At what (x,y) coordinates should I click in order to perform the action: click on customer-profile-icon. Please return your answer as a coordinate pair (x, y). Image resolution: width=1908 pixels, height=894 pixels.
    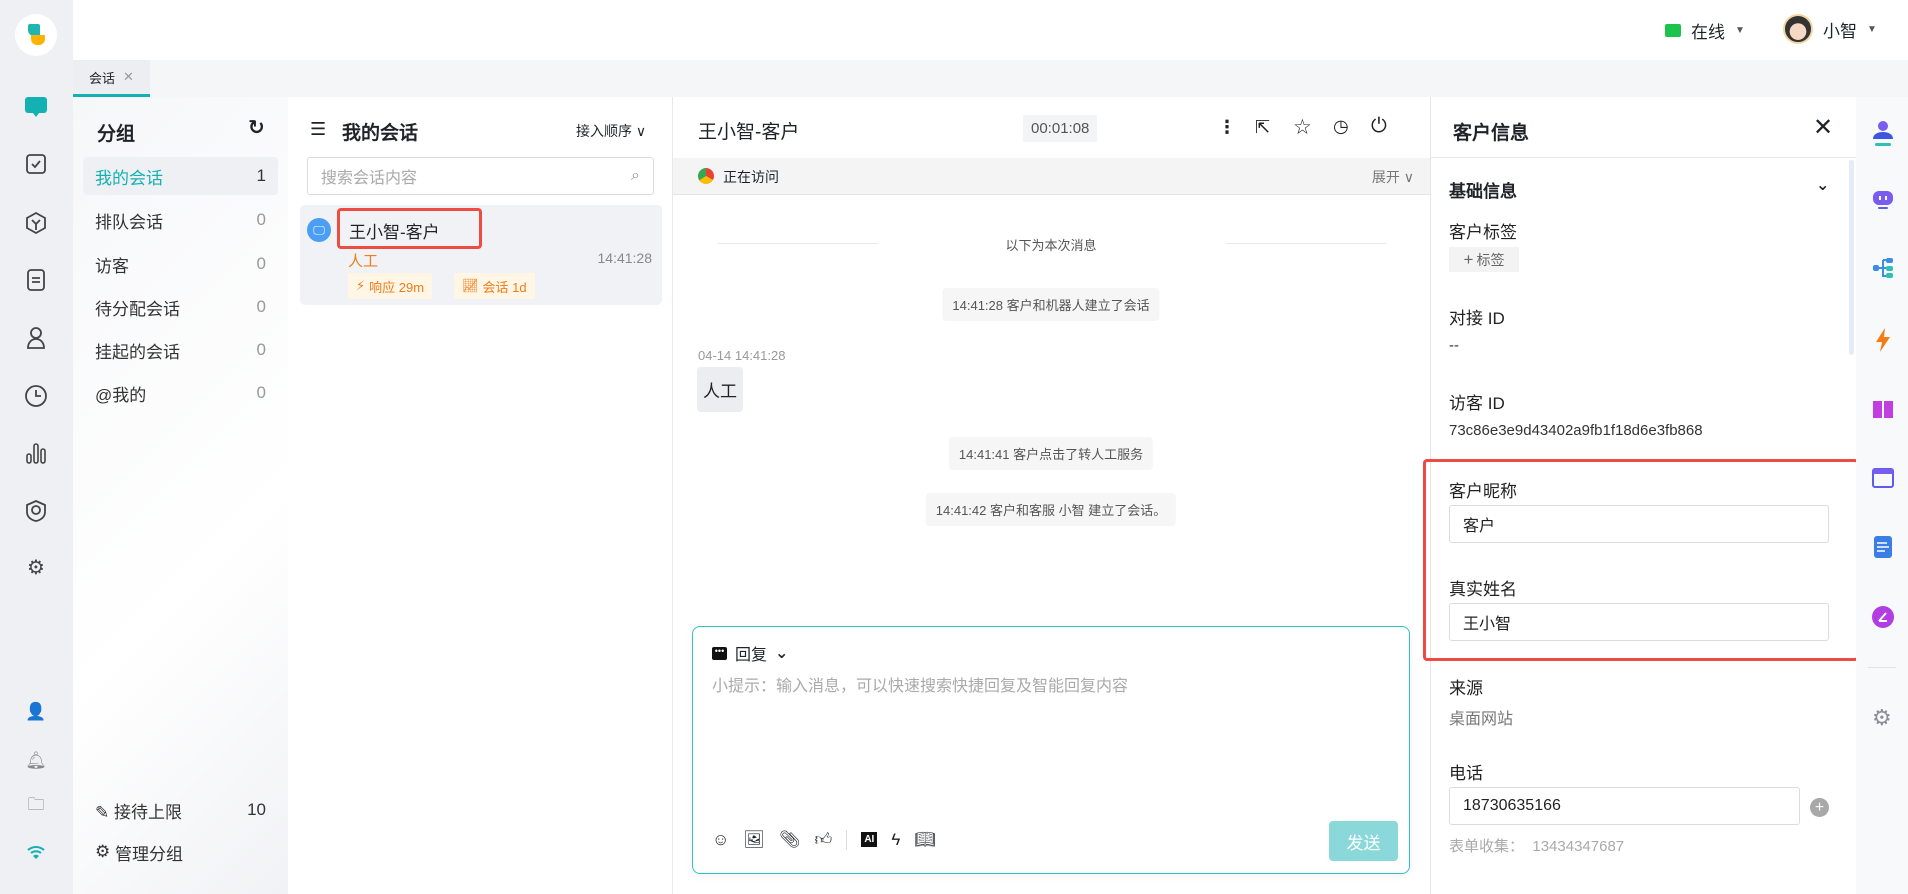
    Looking at the image, I should click on (1883, 136).